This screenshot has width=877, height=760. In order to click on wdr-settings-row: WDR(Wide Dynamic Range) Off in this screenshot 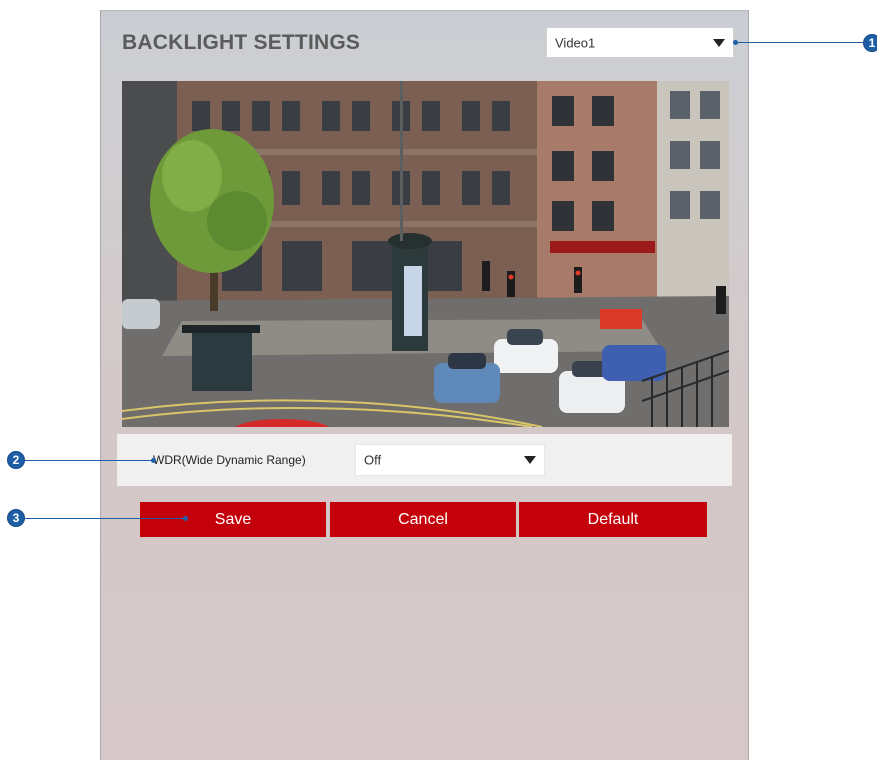, I will do `click(424, 460)`.